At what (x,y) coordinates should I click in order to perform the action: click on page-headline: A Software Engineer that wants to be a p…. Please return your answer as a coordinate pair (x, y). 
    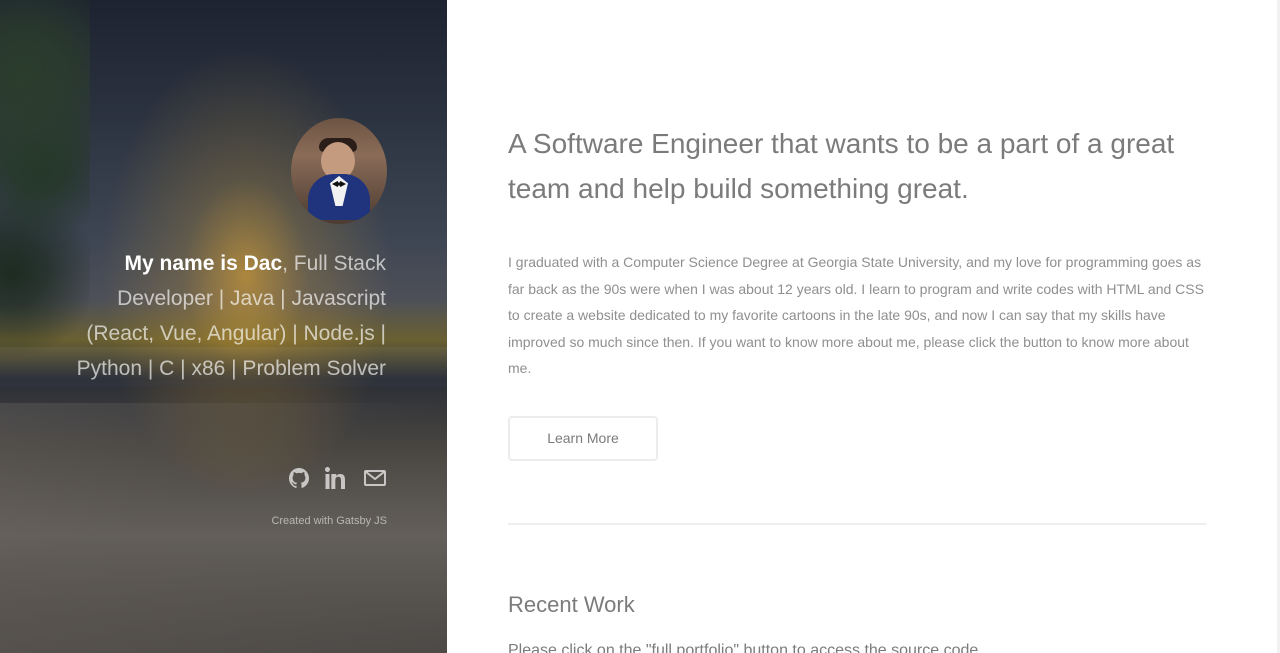
    Looking at the image, I should click on (841, 166).